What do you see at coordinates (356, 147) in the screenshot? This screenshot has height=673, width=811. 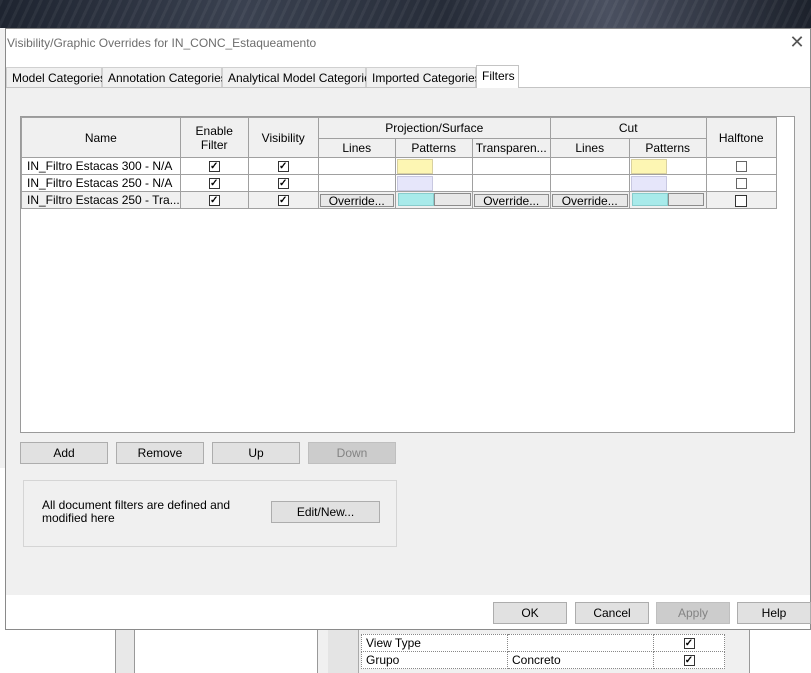 I see `header-surface-lines: Lines` at bounding box center [356, 147].